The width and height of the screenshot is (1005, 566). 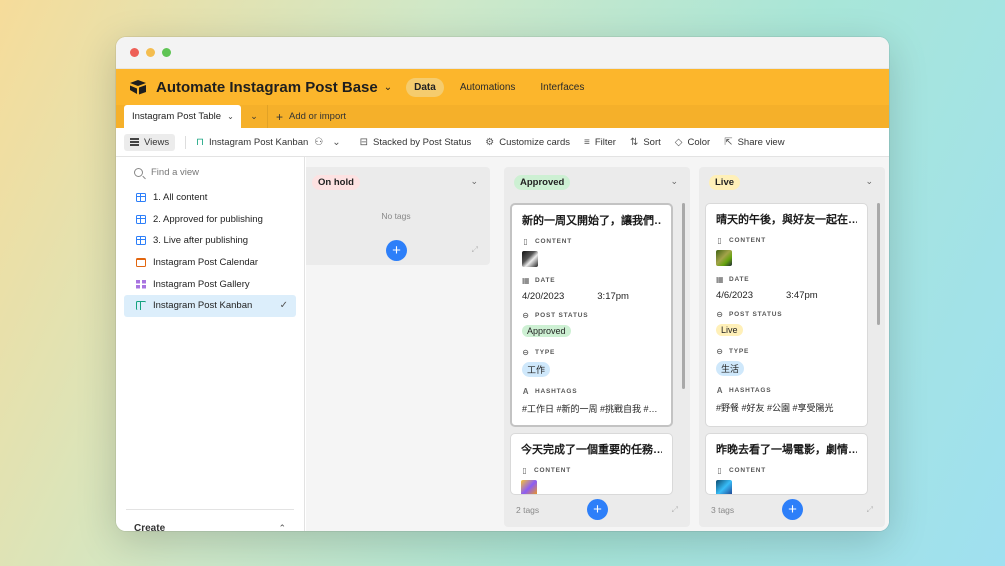 I want to click on column-header: Approved ⌄, so click(x=597, y=182).